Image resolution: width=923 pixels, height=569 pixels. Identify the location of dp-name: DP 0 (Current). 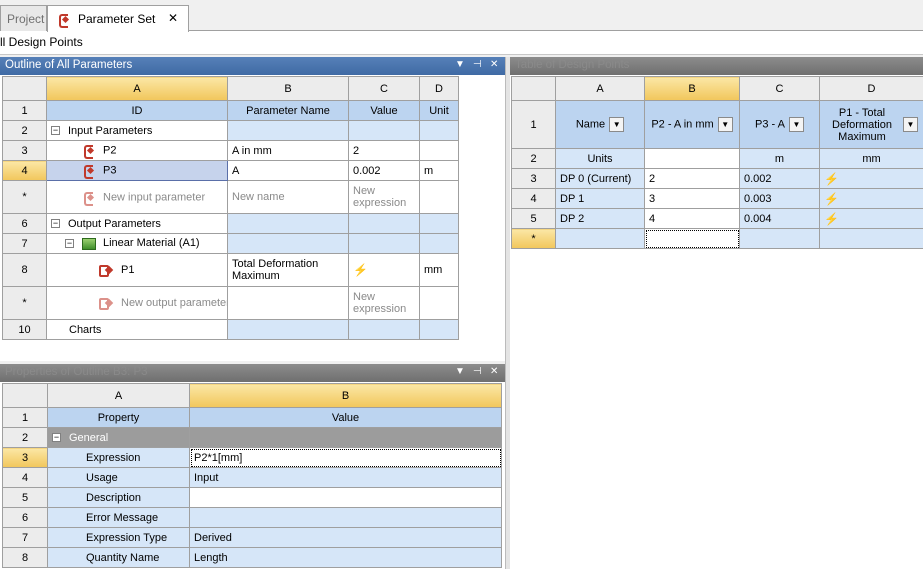
(600, 178).